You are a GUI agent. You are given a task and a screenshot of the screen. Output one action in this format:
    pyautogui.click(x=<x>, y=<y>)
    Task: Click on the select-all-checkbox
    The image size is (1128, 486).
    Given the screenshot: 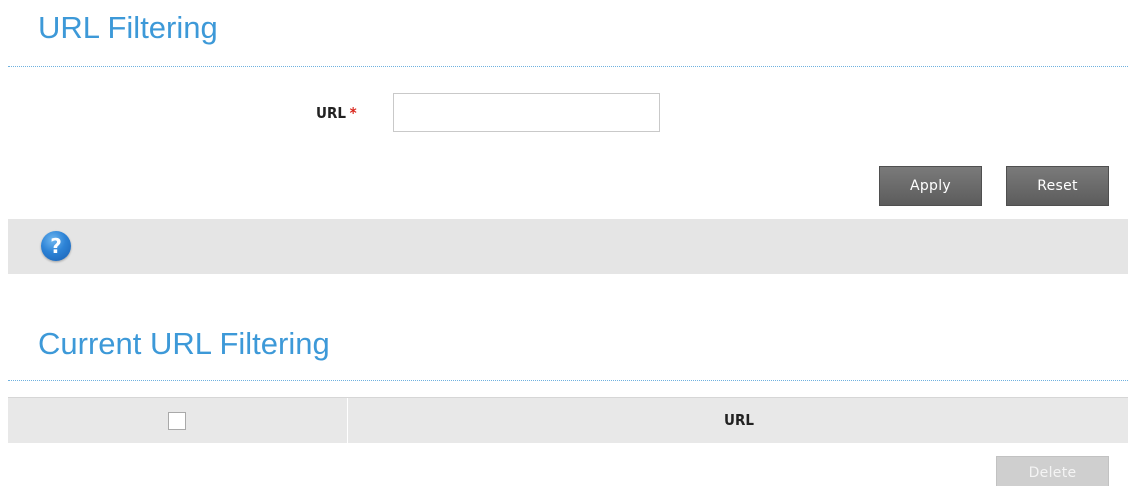 What is the action you would take?
    pyautogui.click(x=177, y=421)
    